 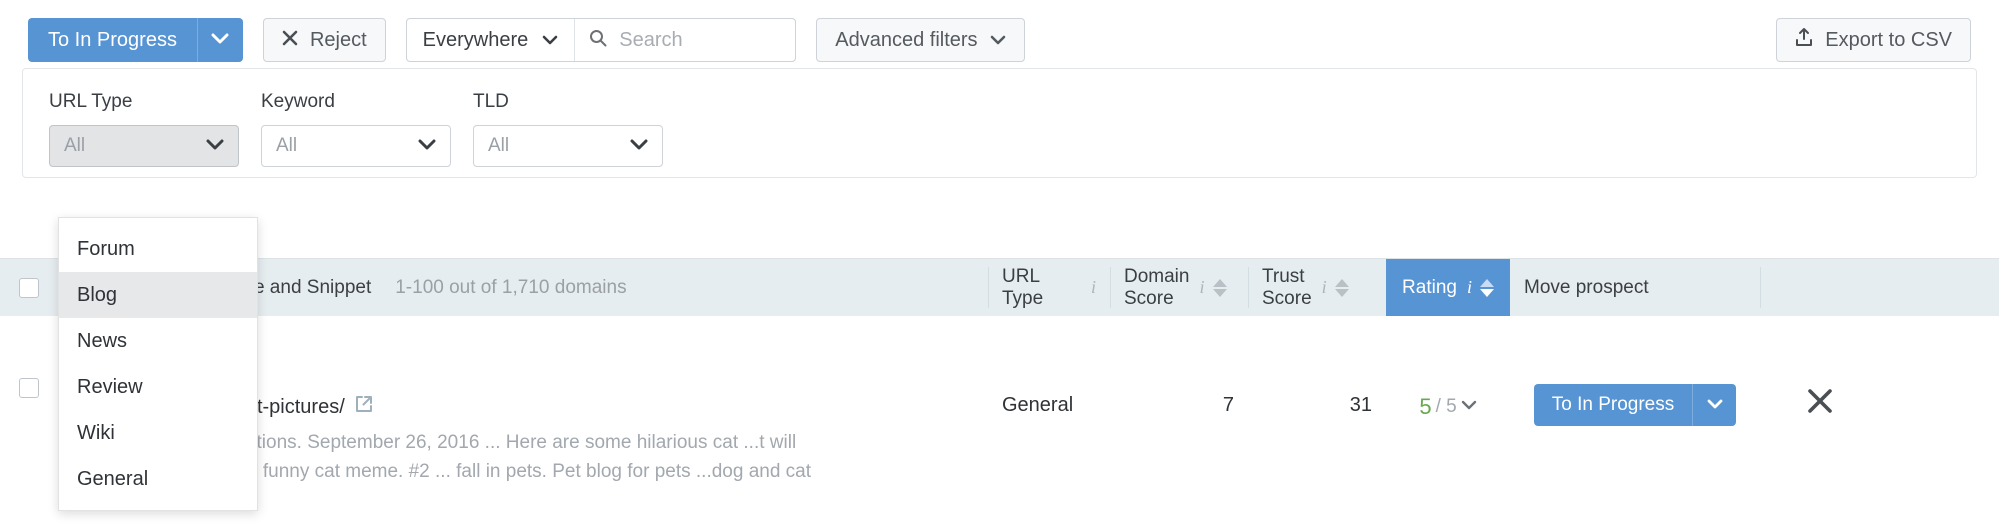 I want to click on export-label: Export to CSV, so click(x=1888, y=39).